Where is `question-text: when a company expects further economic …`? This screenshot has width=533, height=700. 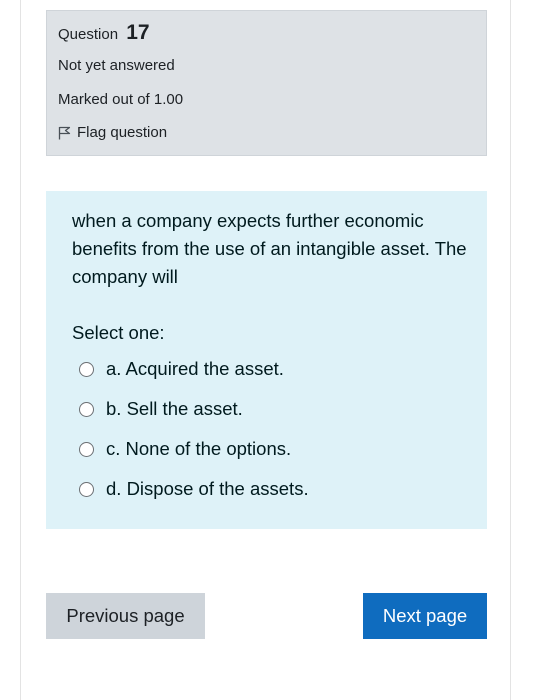 question-text: when a company expects further economic … is located at coordinates (269, 248).